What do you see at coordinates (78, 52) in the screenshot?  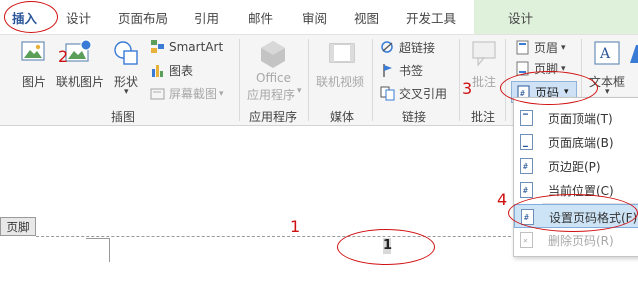 I see `online-picture-icon` at bounding box center [78, 52].